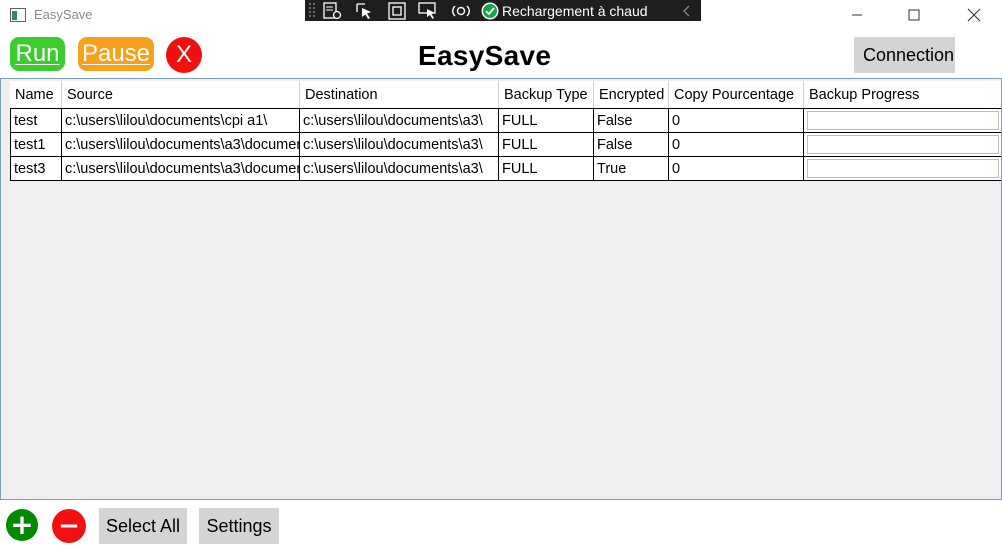  What do you see at coordinates (36, 168) in the screenshot?
I see `cell-name: test3` at bounding box center [36, 168].